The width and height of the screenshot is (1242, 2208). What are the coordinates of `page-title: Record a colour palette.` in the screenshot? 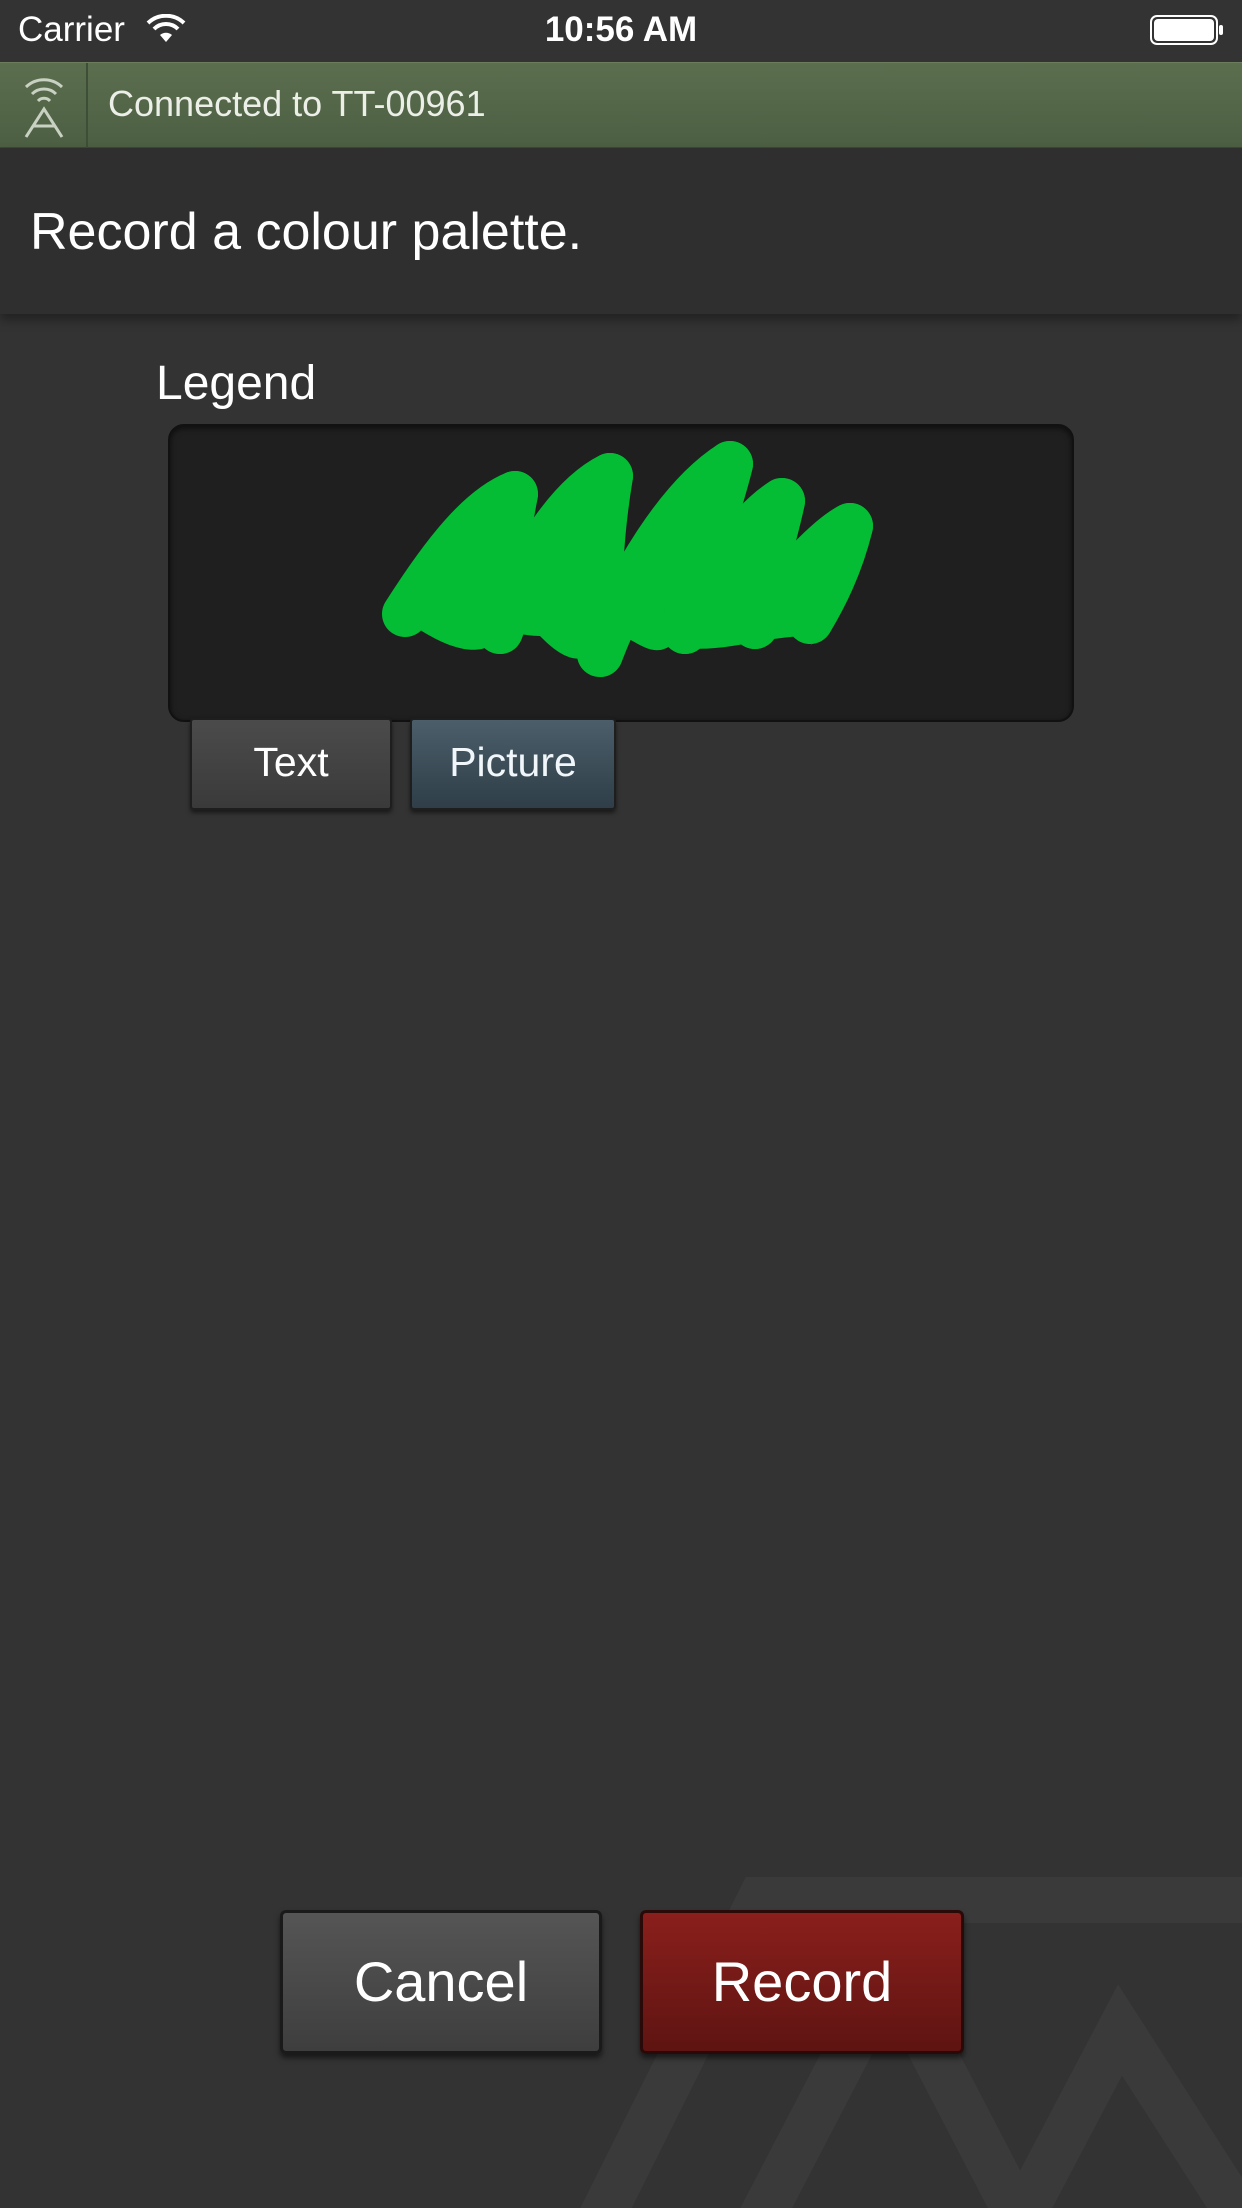 It's located at (306, 232).